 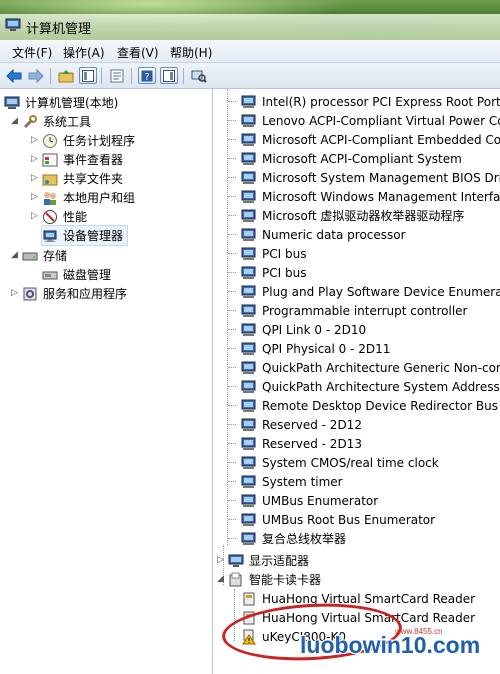 I want to click on device-label: System CMOS/real time clock, so click(x=350, y=462).